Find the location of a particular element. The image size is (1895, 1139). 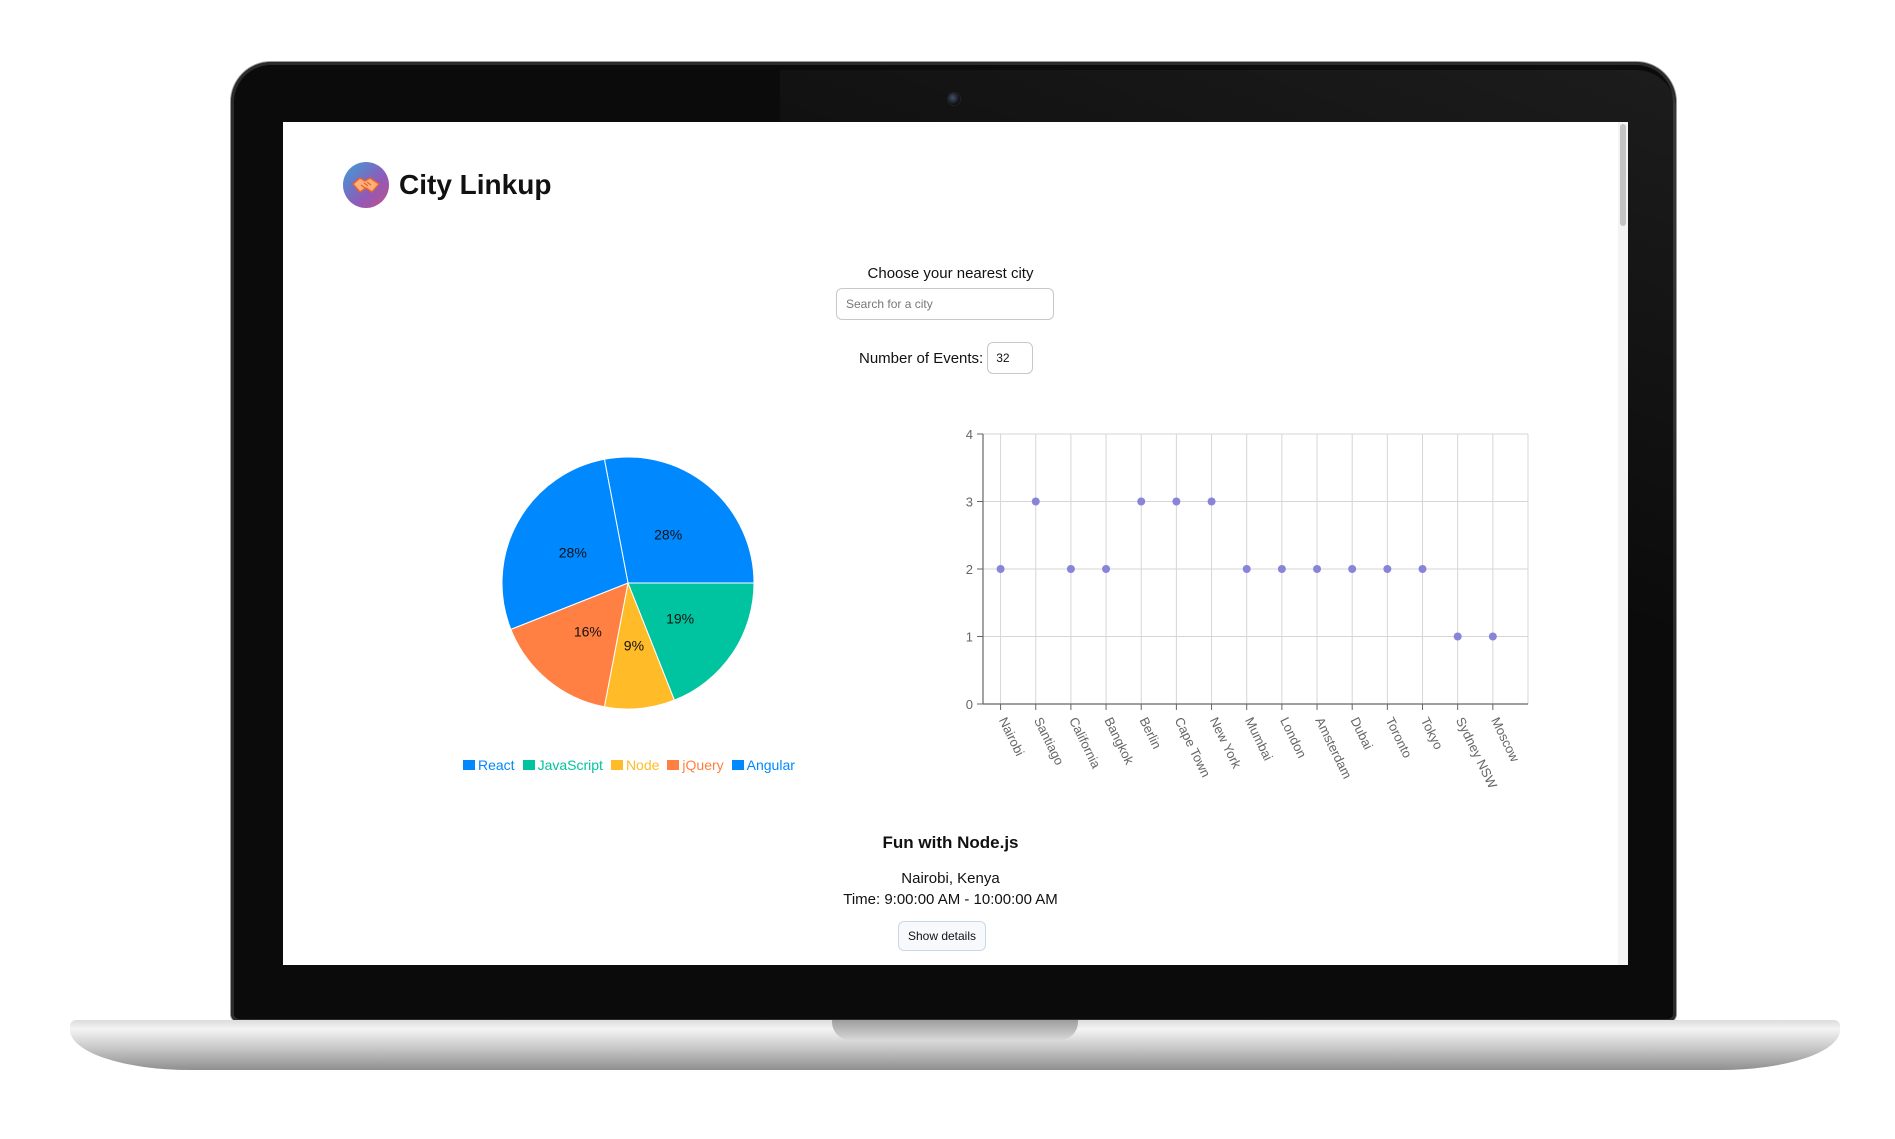

scatter-point-toronto is located at coordinates (1387, 569).